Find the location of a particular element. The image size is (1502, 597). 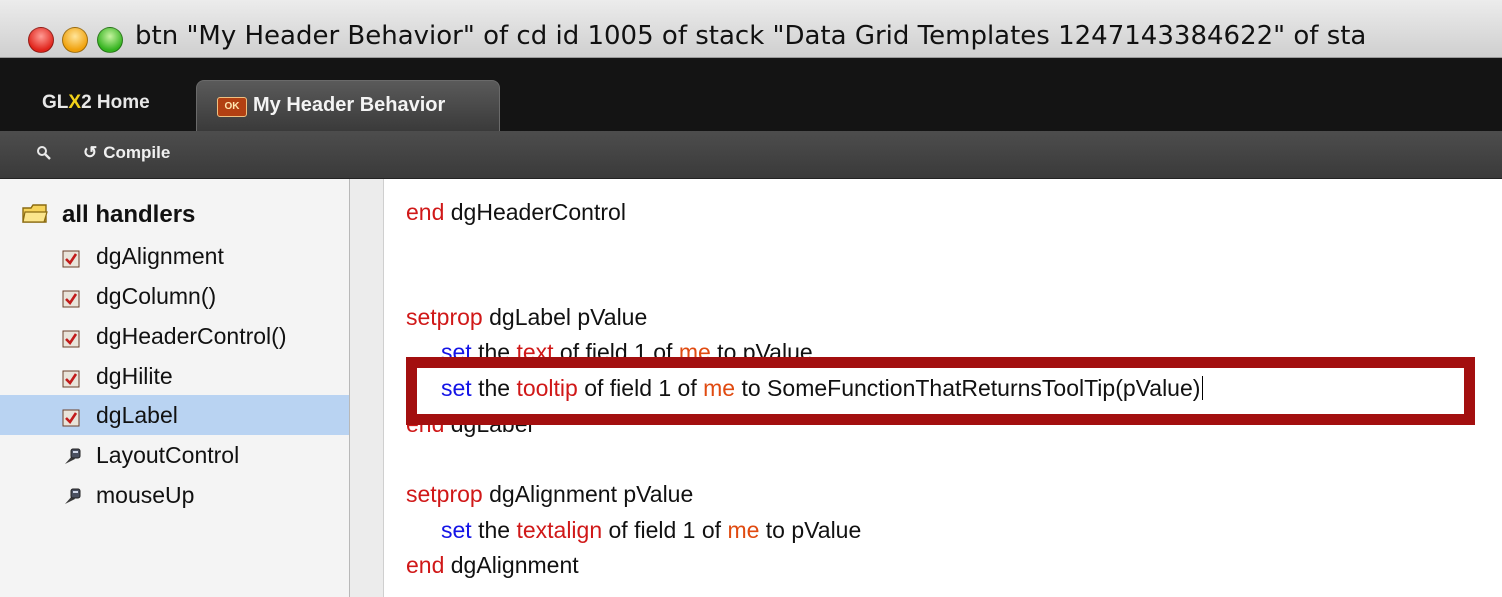

tab-home-suffix: 2 Home is located at coordinates (115, 102).